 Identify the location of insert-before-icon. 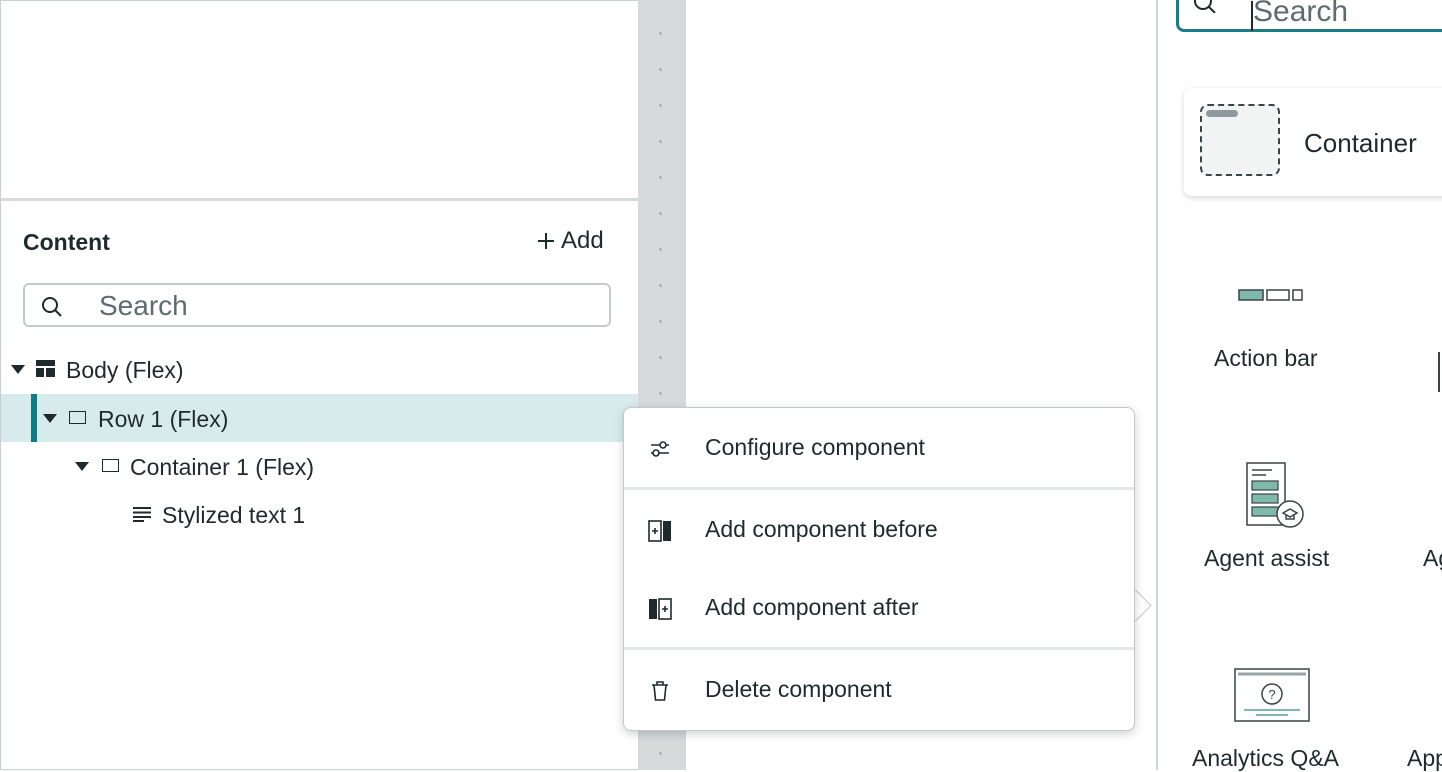
(659, 531).